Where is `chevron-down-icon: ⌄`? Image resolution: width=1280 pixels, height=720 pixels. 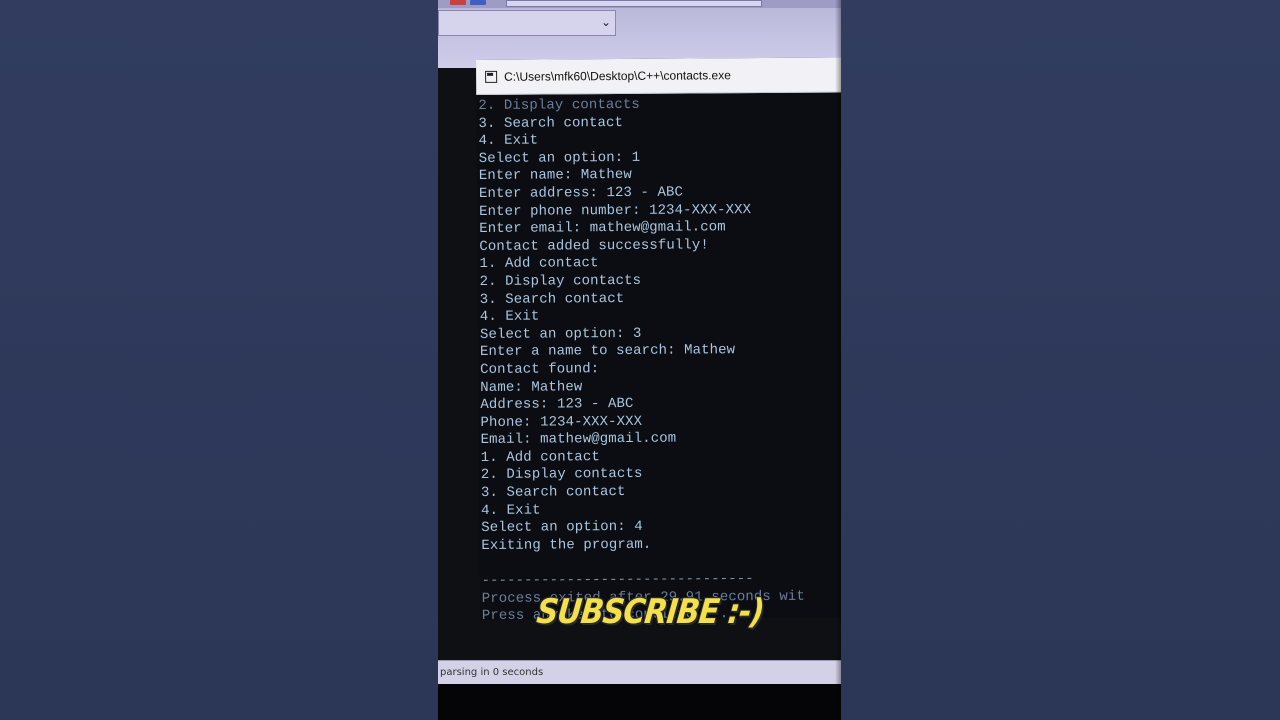
chevron-down-icon: ⌄ is located at coordinates (606, 22).